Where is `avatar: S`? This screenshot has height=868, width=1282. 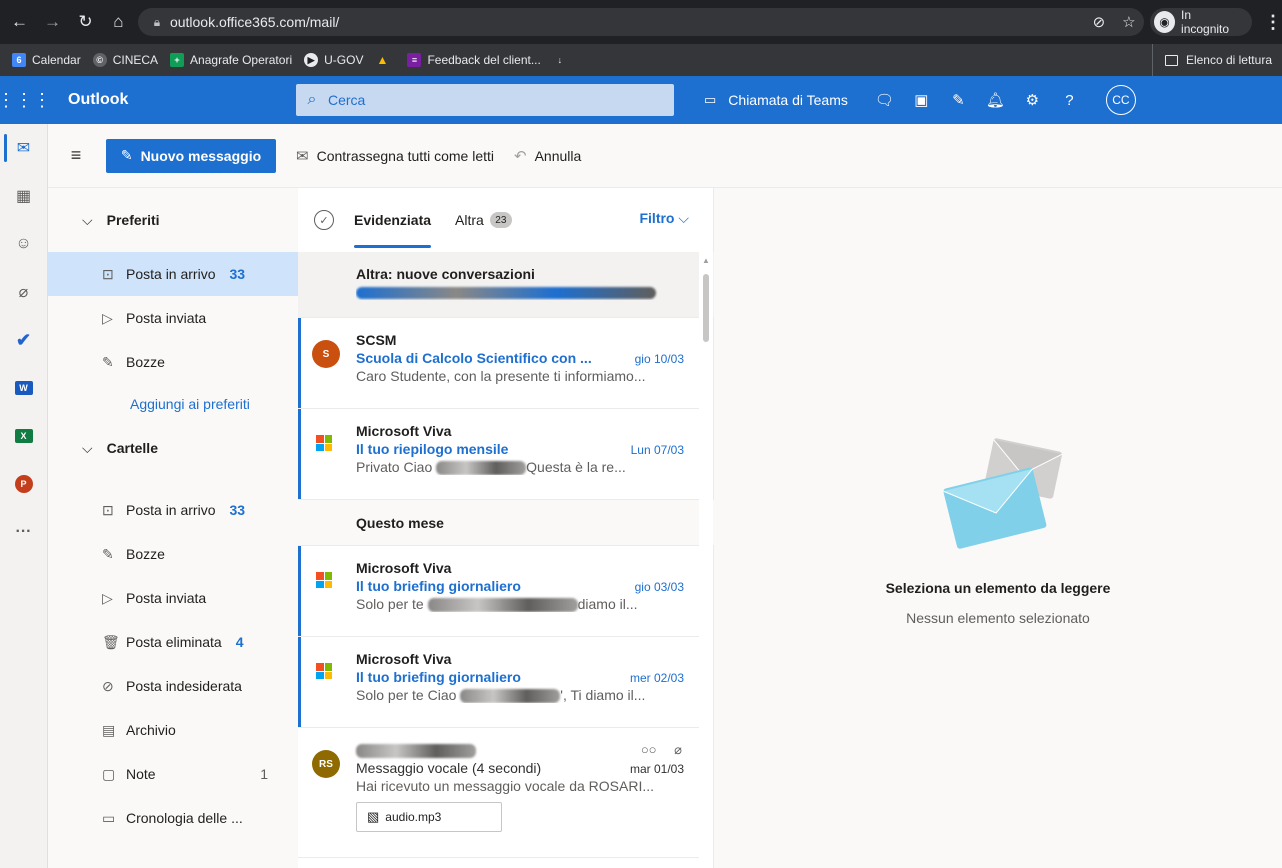
avatar: S is located at coordinates (326, 354).